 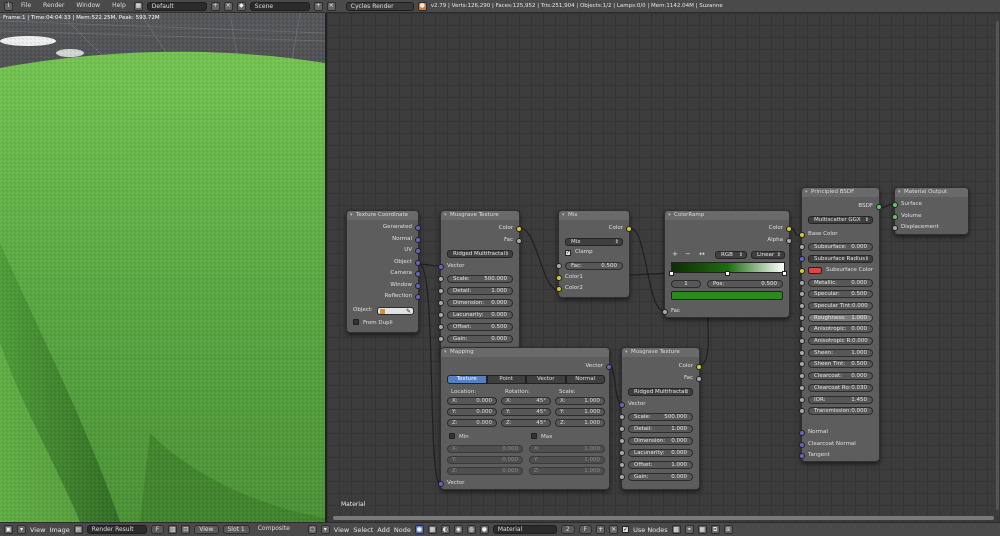 I want to click on subsurface-radius-select: Subsurface Radius, so click(x=840, y=258).